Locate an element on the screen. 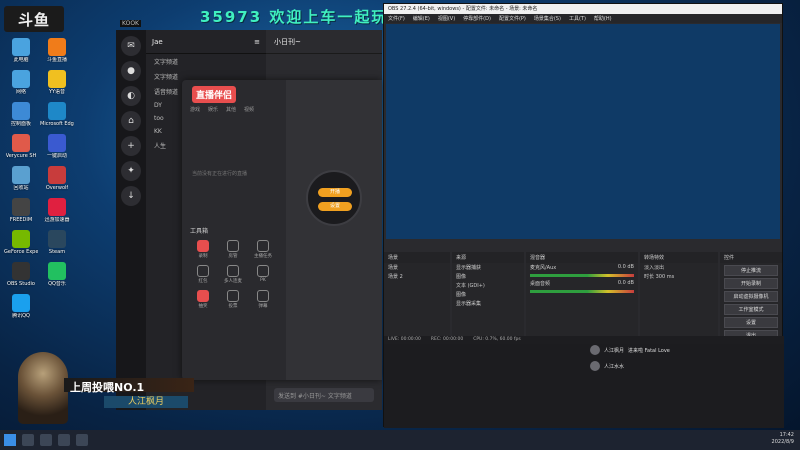 The width and height of the screenshot is (800, 450). tool-button: 红包 is located at coordinates (203, 274).